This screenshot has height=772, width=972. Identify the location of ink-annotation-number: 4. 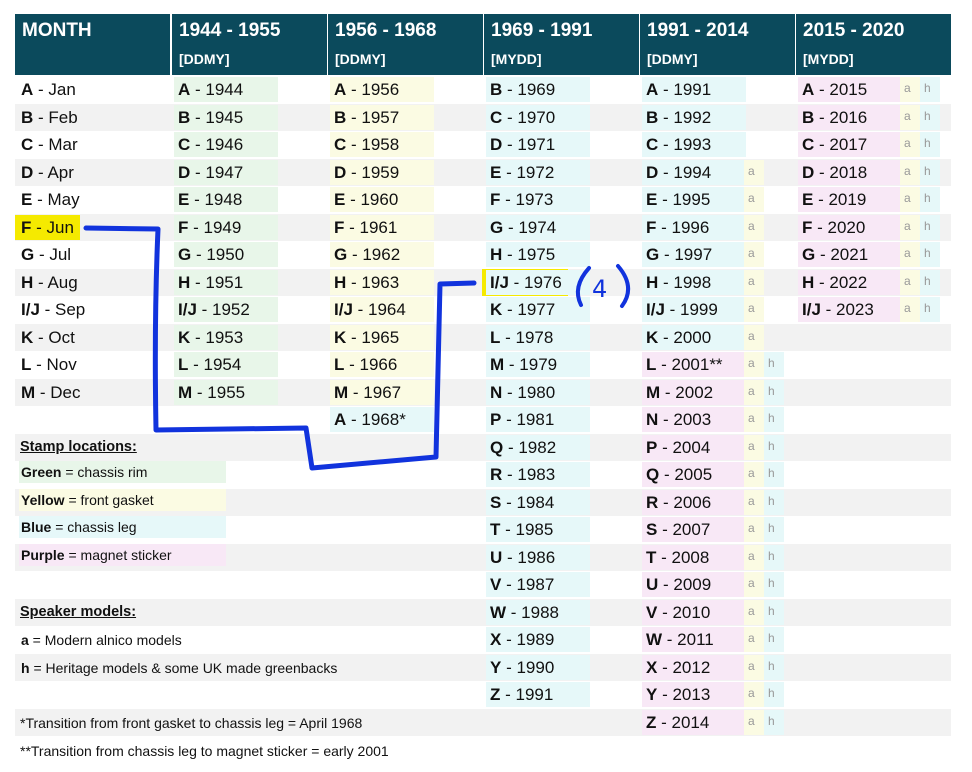
(599, 289).